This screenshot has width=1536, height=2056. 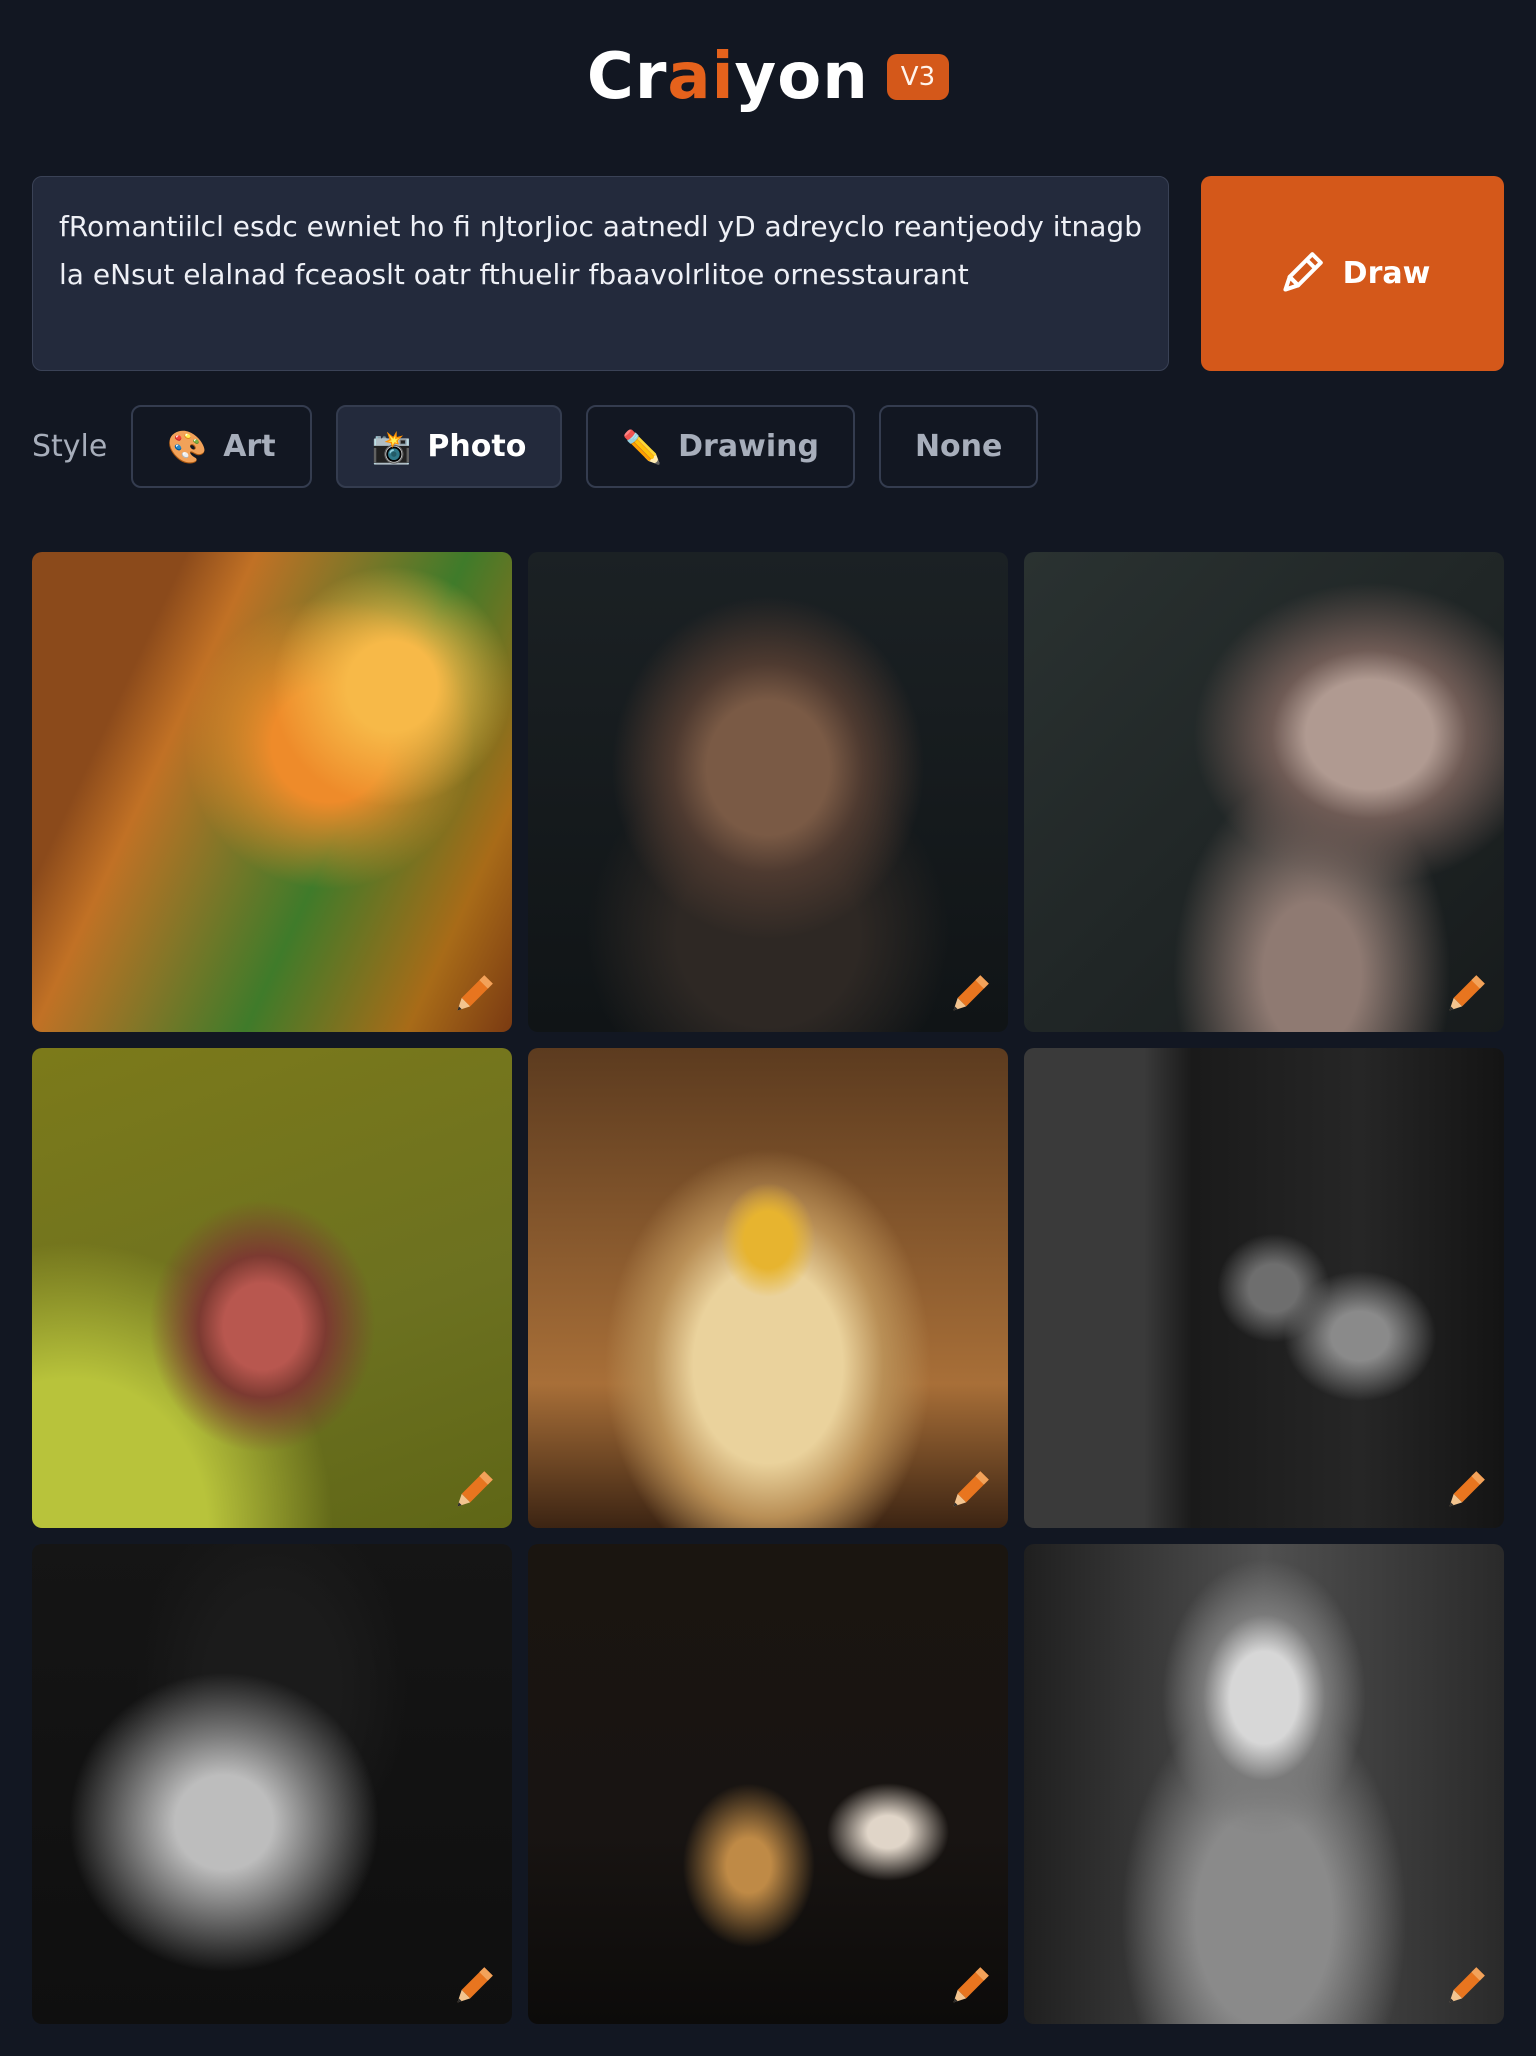 I want to click on style-selector: Style 🎨 Art 📸 Photo ✏️ Drawing None, so click(x=535, y=446).